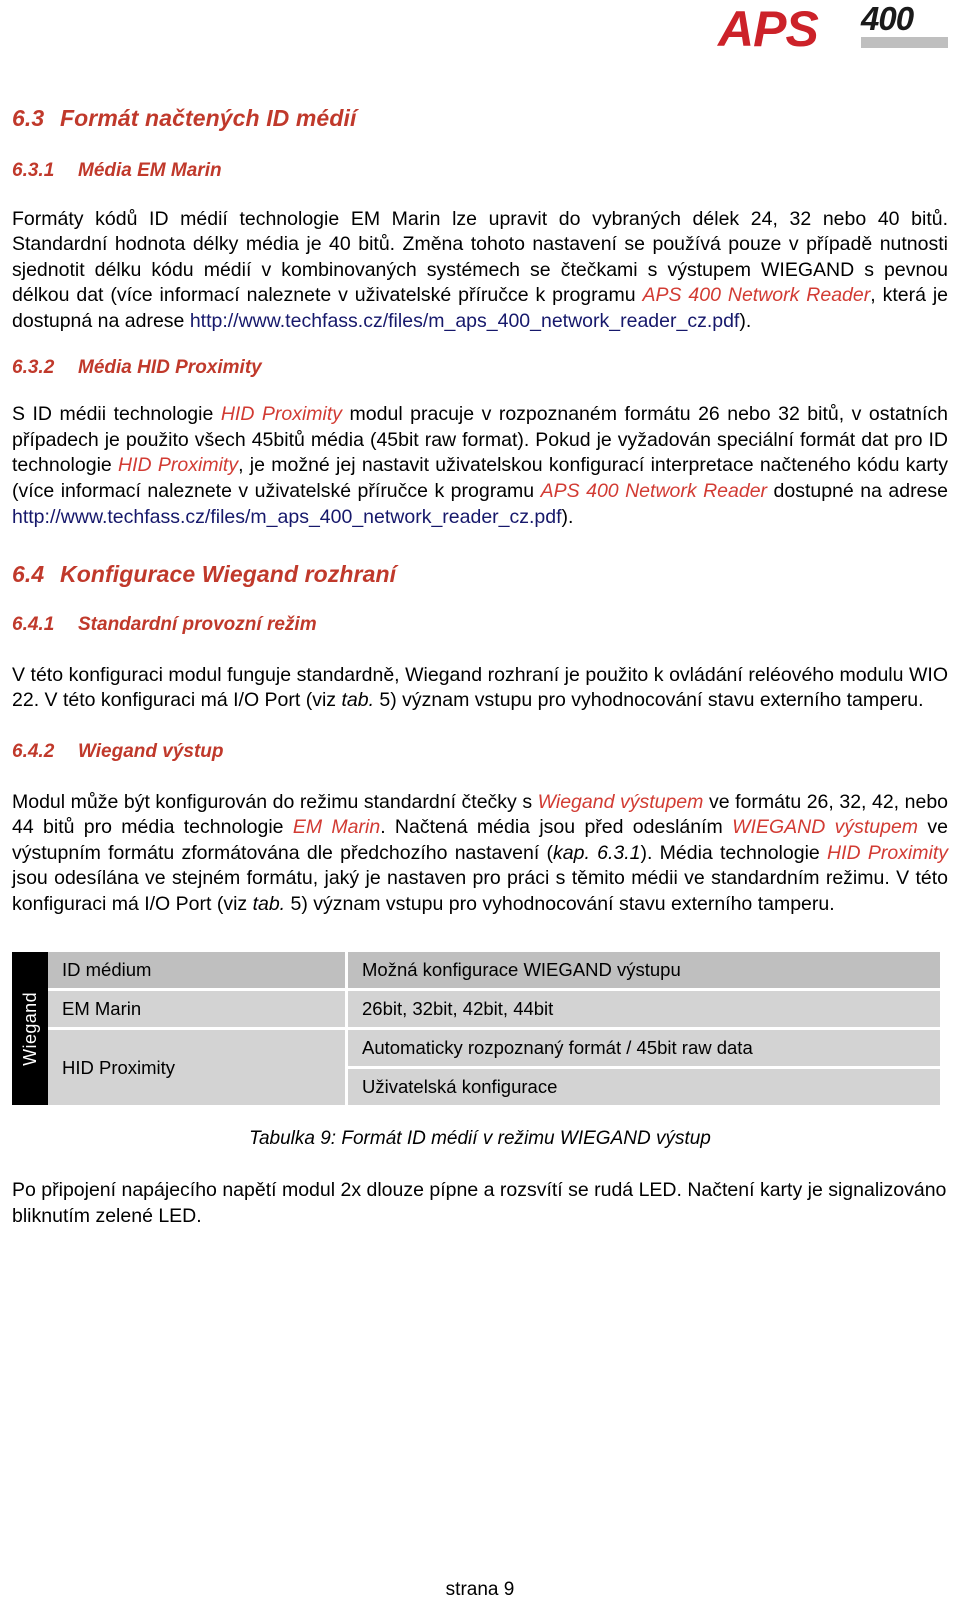 Image resolution: width=960 pixels, height=1623 pixels. I want to click on heading-6-3-2-title: Média HID Proximity, so click(170, 368).